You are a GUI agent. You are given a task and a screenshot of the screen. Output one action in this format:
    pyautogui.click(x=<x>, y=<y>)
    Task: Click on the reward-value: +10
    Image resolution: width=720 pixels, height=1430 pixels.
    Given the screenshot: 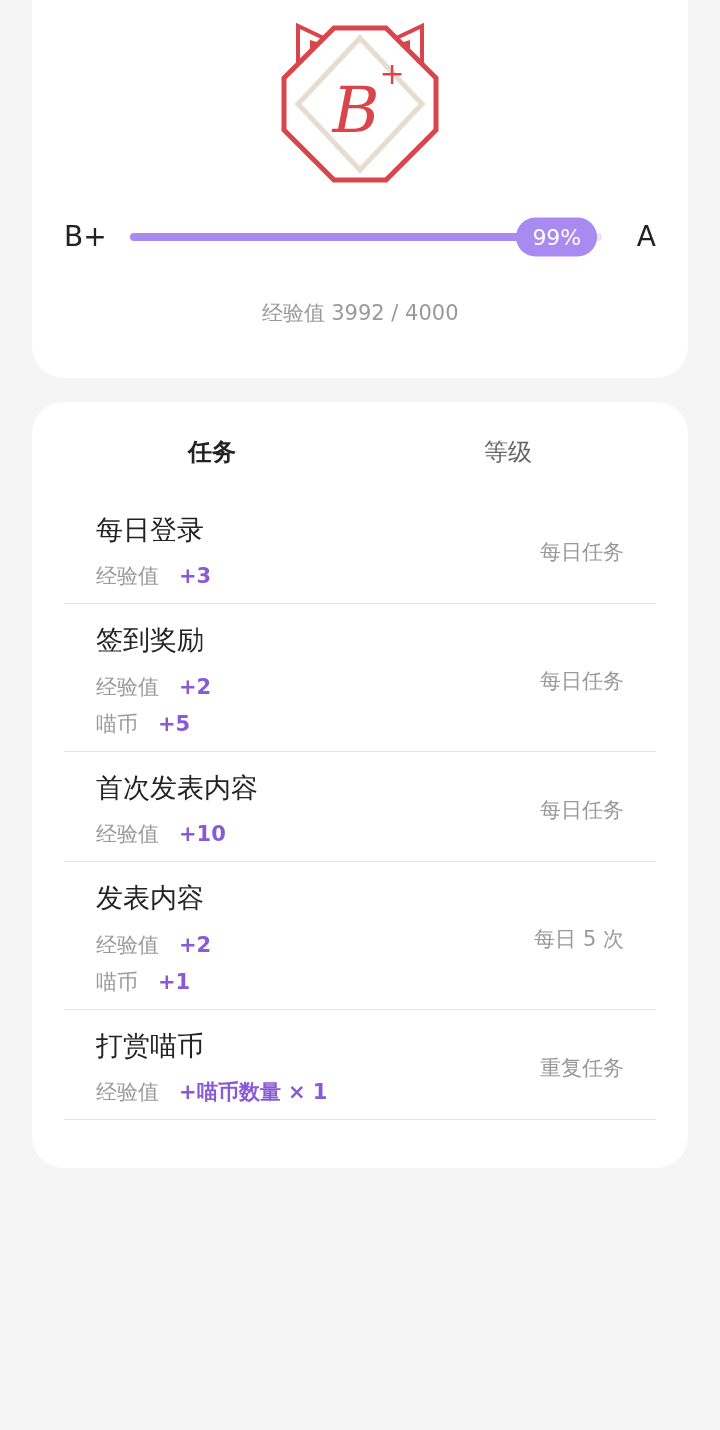 What is the action you would take?
    pyautogui.click(x=202, y=834)
    